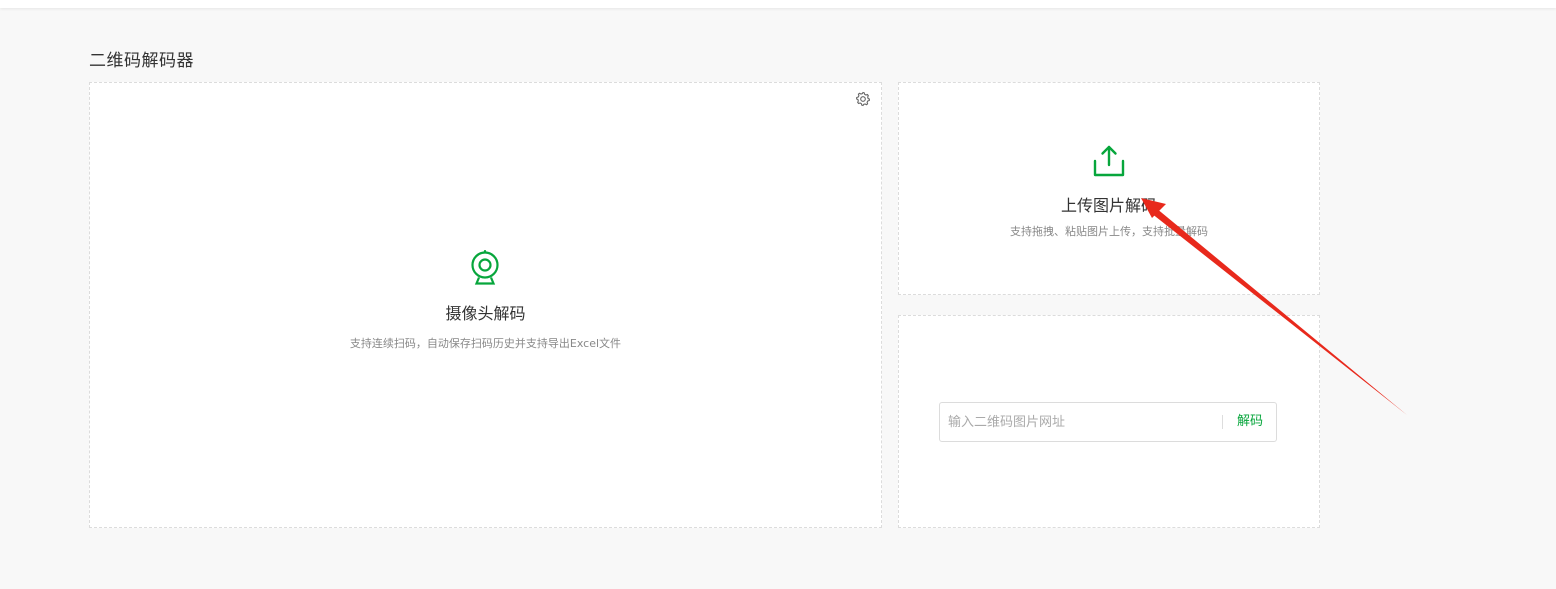 The height and width of the screenshot is (589, 1556). I want to click on camera-decode-description: 支持连续扫码，自动保存扫码历史并支持导出Excel文件, so click(485, 343).